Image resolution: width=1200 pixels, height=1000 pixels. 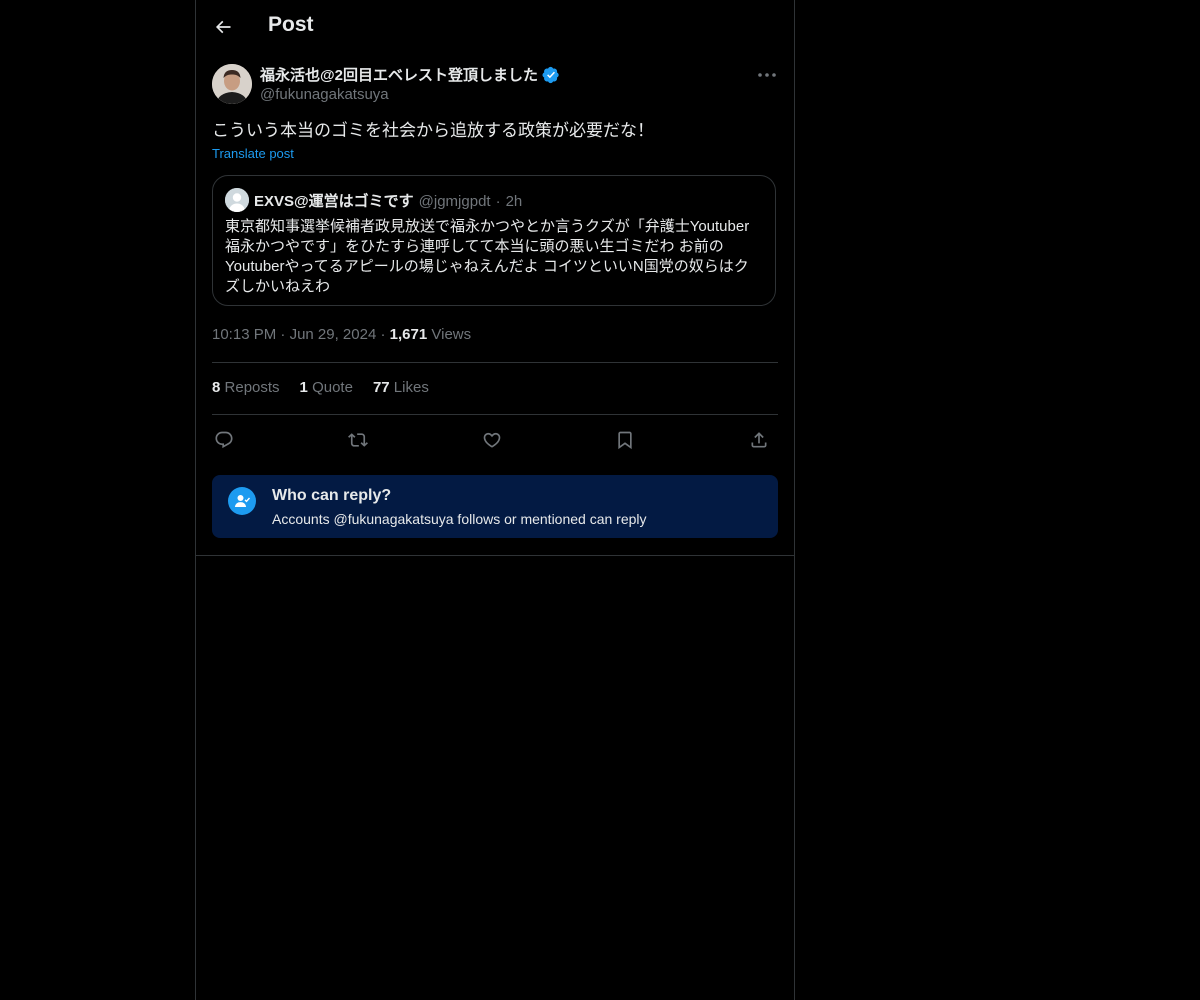 I want to click on arrow-left-icon, so click(x=223, y=27).